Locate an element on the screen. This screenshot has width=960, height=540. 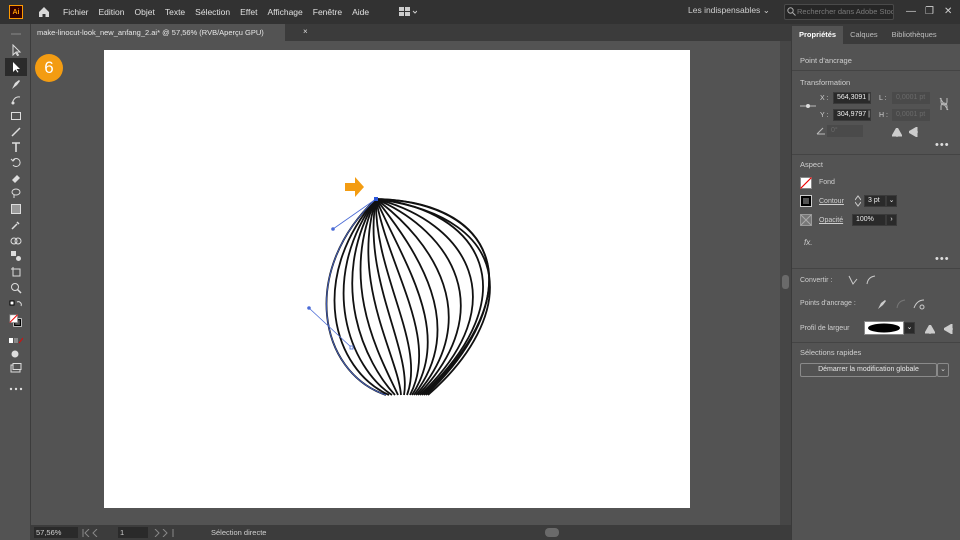
start-global-edit-button: Démarrer la modification globale is located at coordinates (868, 370).